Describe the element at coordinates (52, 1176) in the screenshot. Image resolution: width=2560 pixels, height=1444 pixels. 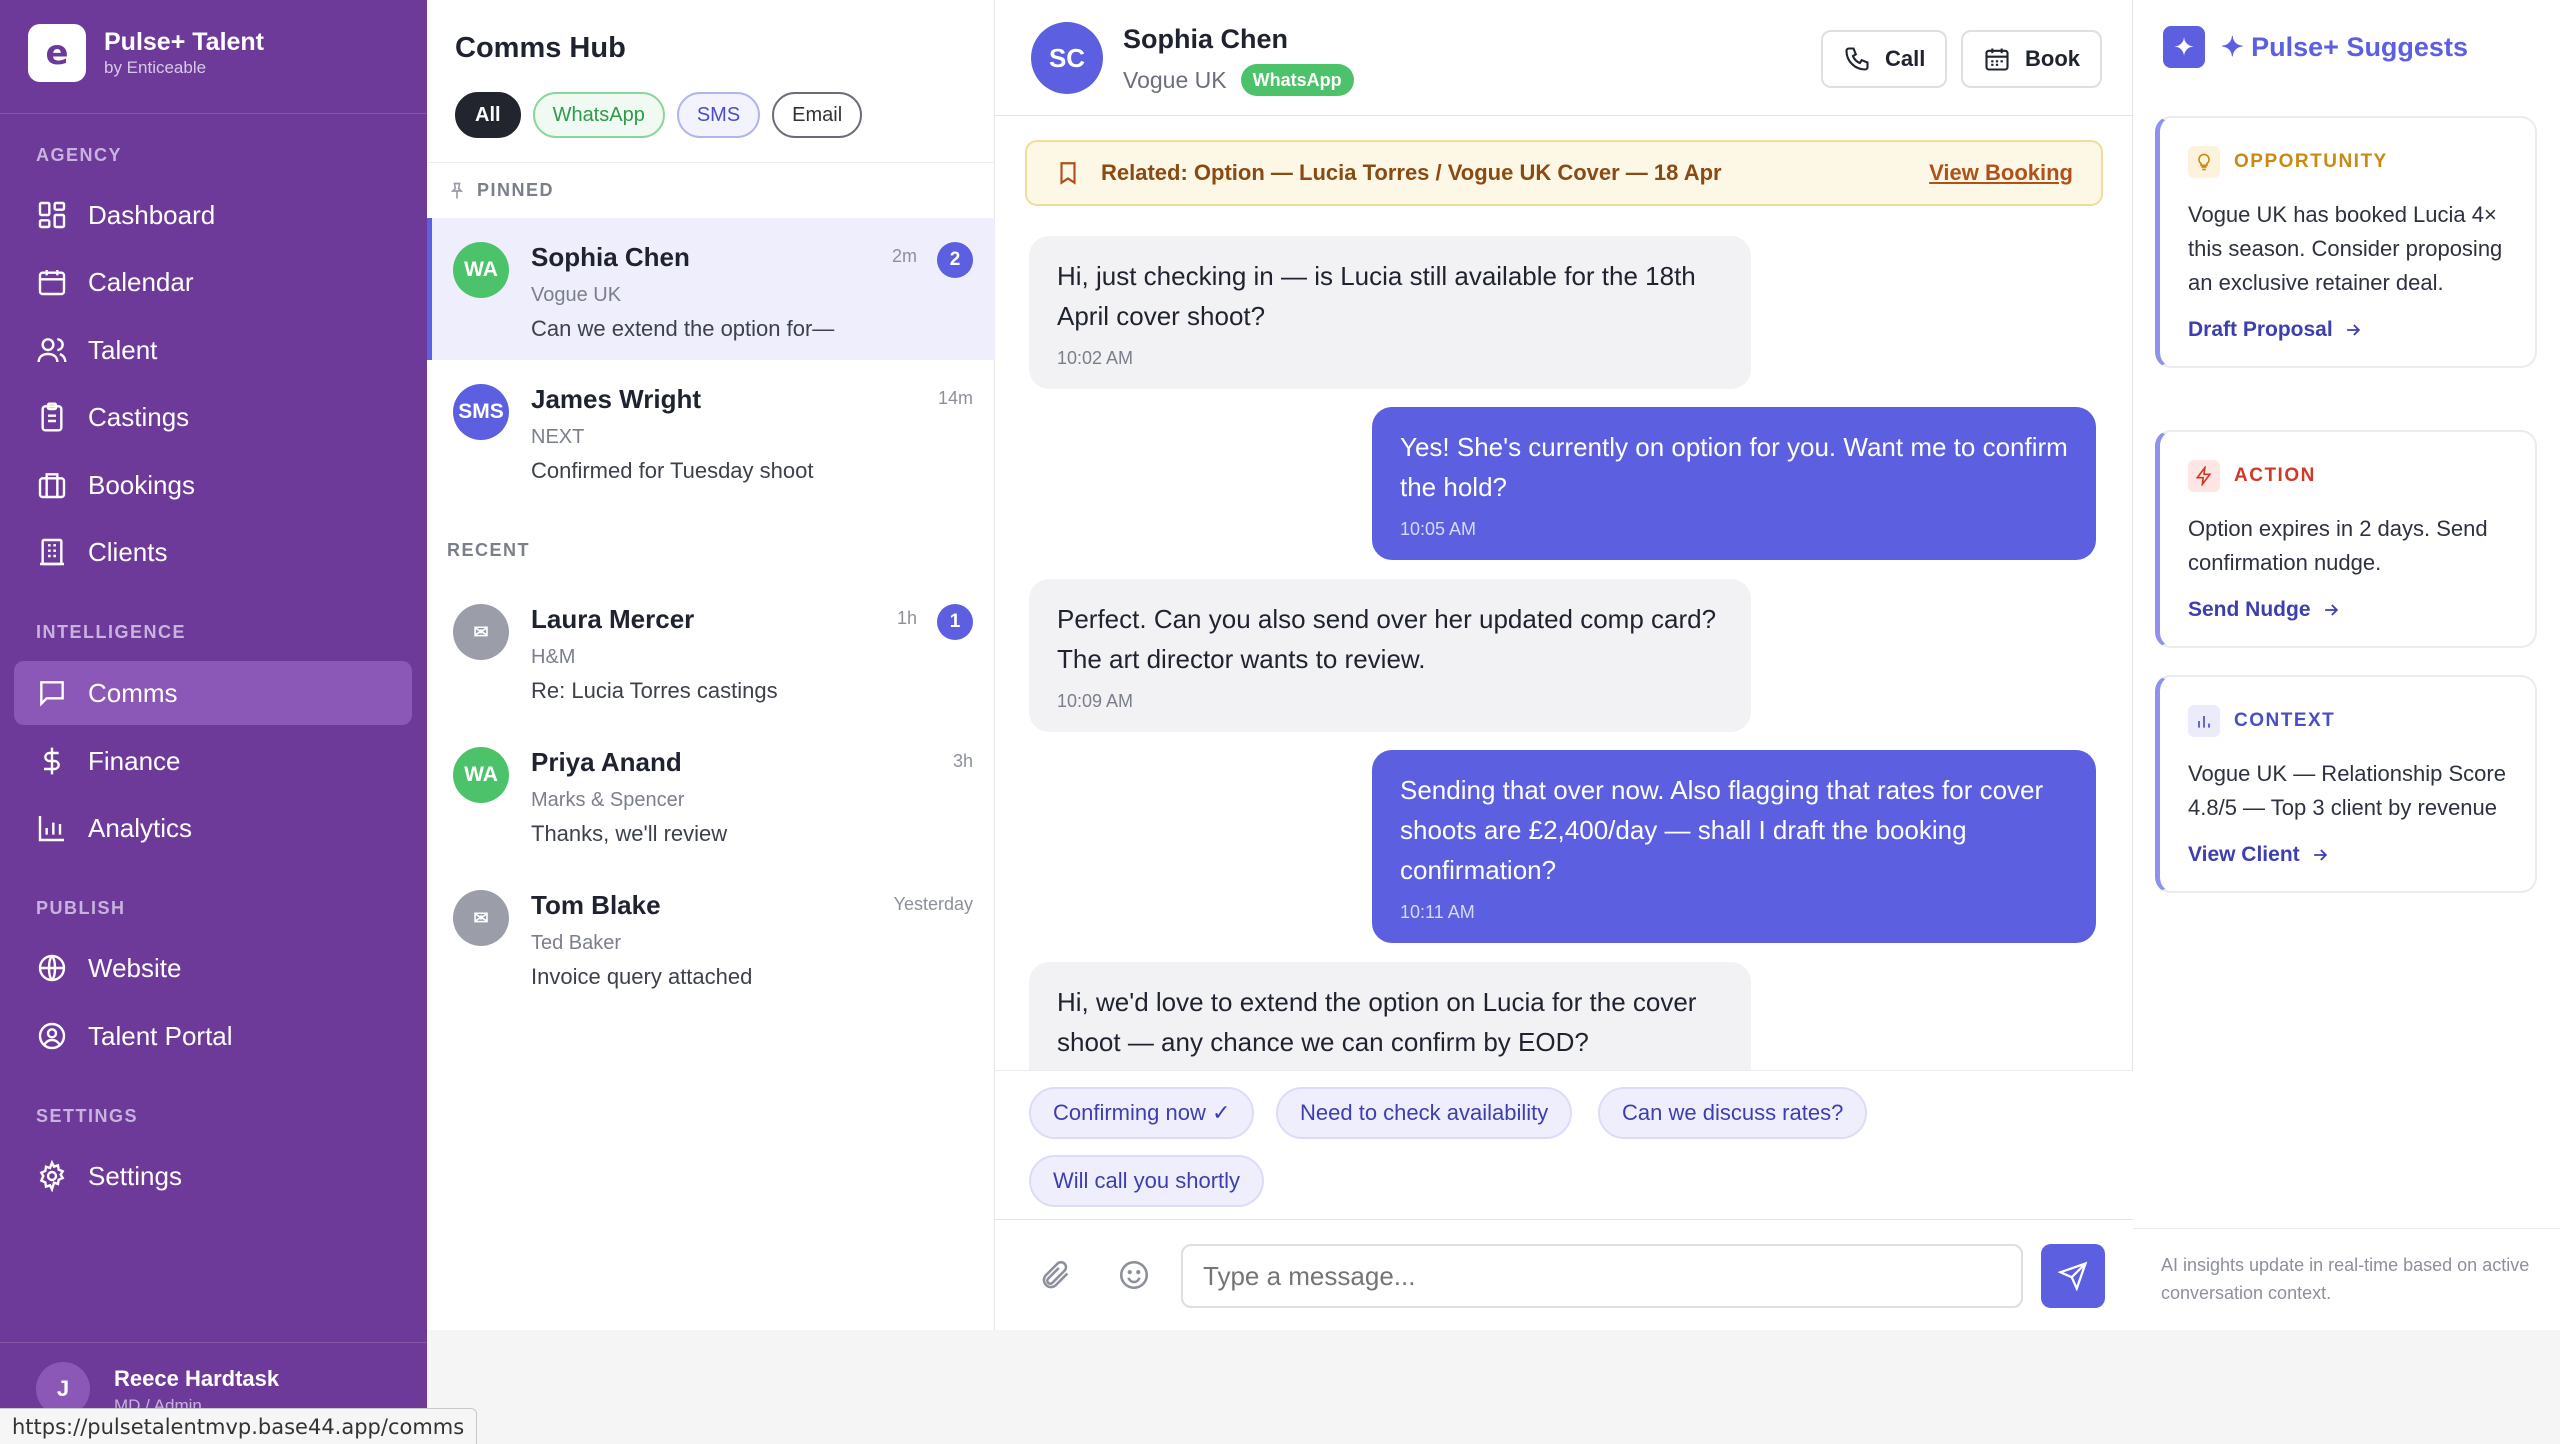
I see `gear-icon` at that location.